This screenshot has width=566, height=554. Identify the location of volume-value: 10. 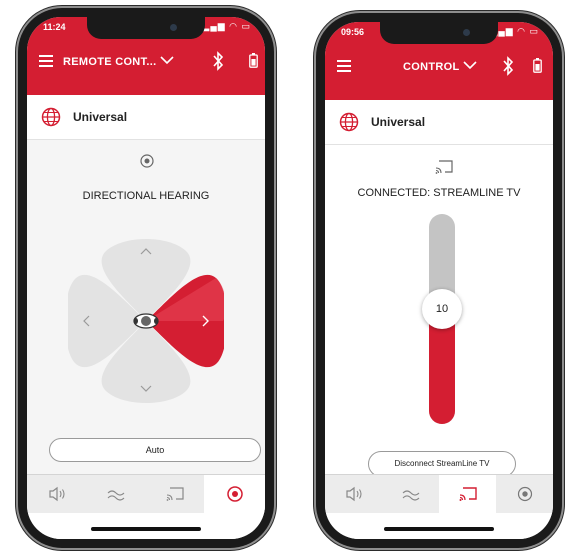
(442, 308).